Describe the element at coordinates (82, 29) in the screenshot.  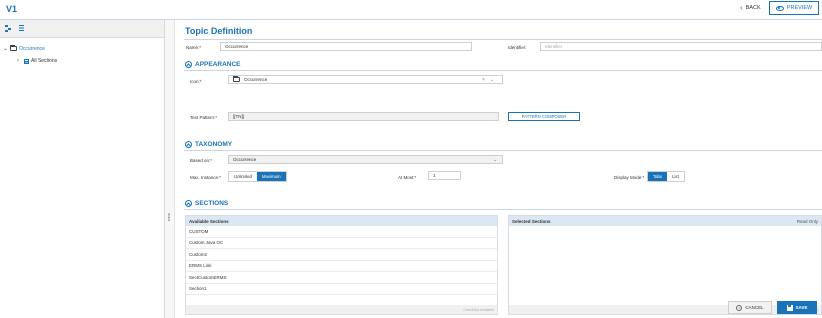
I see `sidebar-toolbar` at that location.